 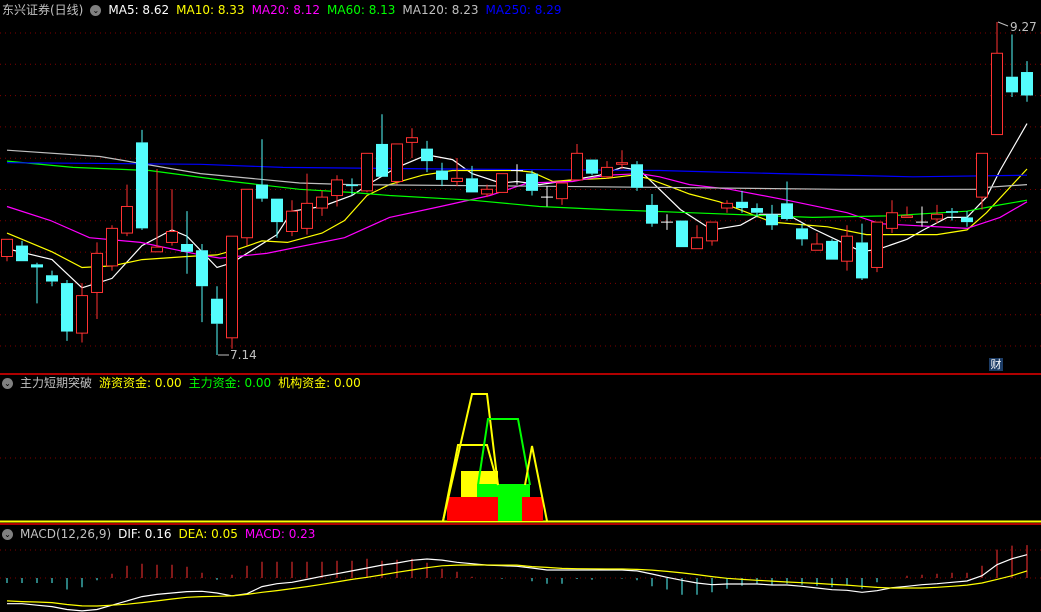 What do you see at coordinates (996, 364) in the screenshot?
I see `finance-badge: 财` at bounding box center [996, 364].